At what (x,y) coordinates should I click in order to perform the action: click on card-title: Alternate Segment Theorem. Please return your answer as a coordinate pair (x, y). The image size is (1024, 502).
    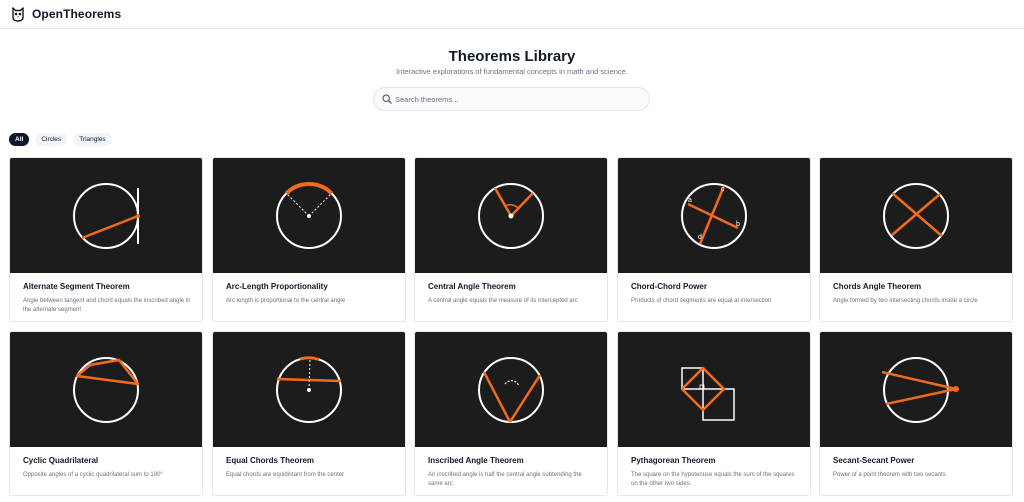
    Looking at the image, I should click on (76, 286).